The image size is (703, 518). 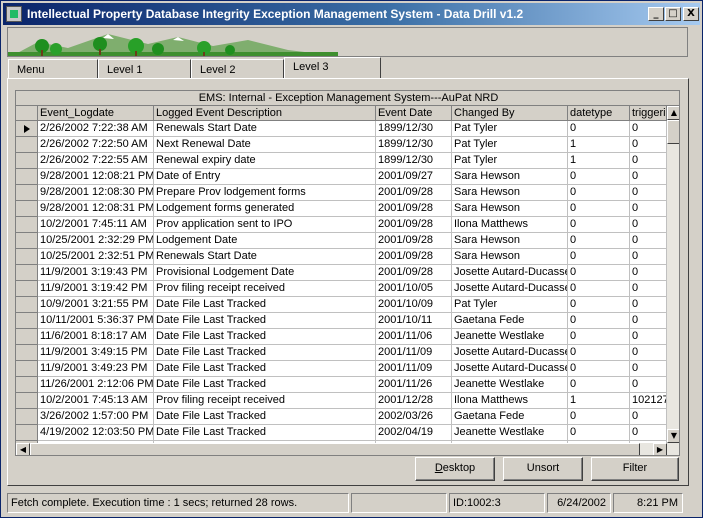 What do you see at coordinates (414, 401) in the screenshot?
I see `cell-event-date: 2001/12/28` at bounding box center [414, 401].